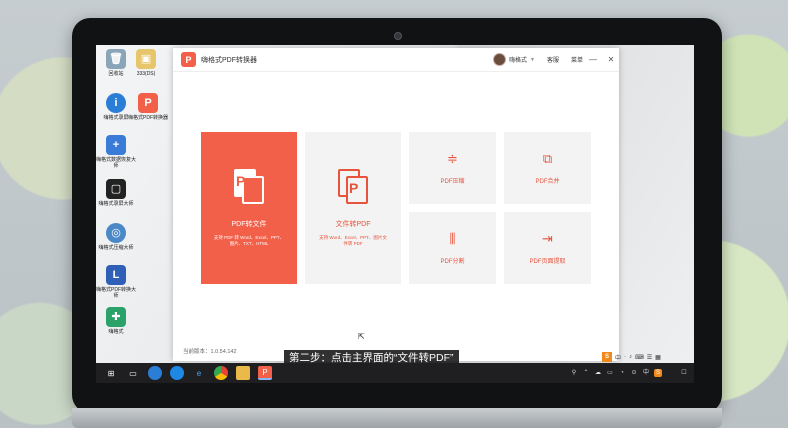 The image size is (788, 428). I want to click on close-button: ✕, so click(611, 59).